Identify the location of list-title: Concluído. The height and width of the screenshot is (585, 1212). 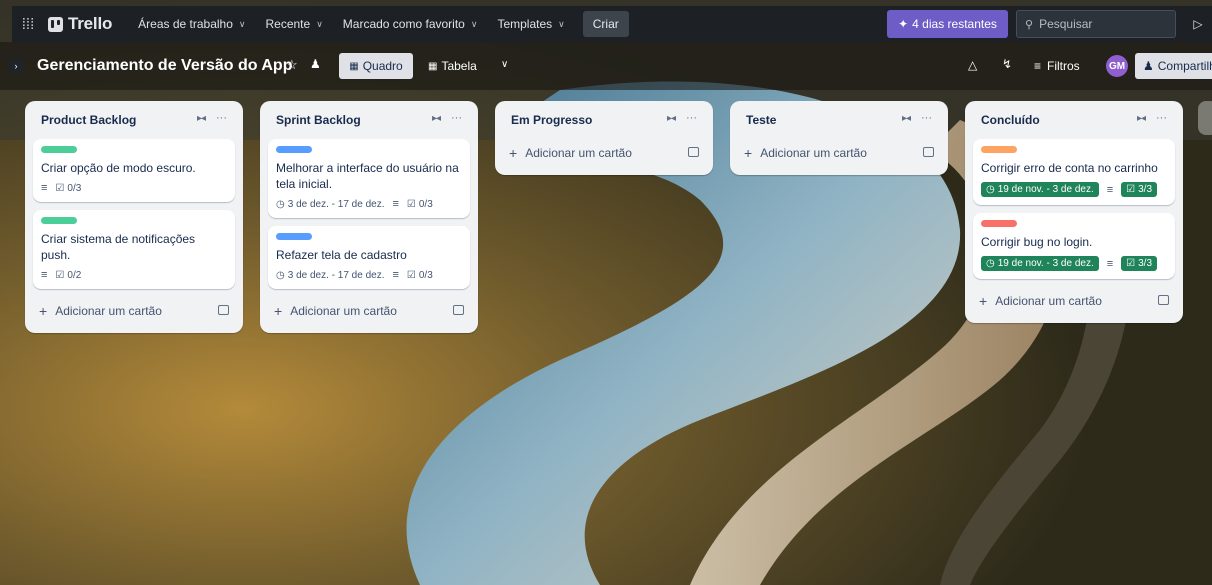
(1010, 120).